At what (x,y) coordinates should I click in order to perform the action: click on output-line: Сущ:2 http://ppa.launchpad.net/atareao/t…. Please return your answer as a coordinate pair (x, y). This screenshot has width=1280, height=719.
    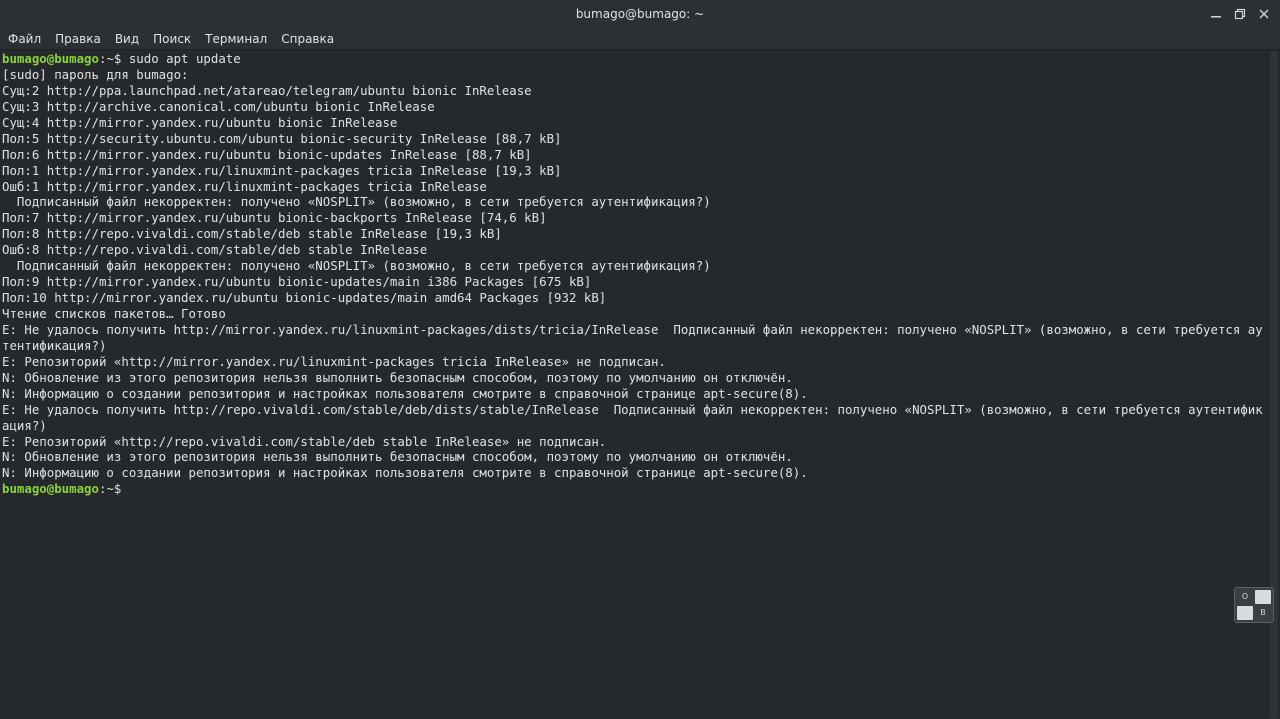
    Looking at the image, I should click on (267, 90).